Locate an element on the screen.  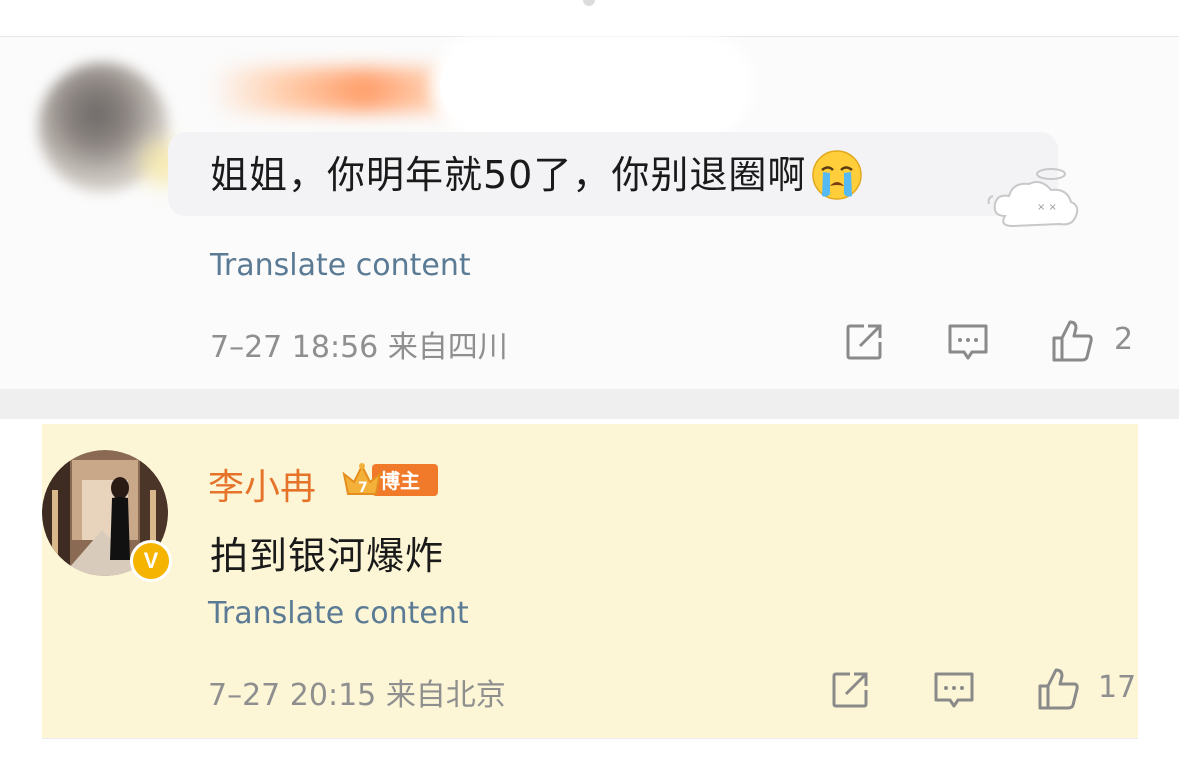
comment-meta-2: 7–27 20:15 来自北京 is located at coordinates (357, 692).